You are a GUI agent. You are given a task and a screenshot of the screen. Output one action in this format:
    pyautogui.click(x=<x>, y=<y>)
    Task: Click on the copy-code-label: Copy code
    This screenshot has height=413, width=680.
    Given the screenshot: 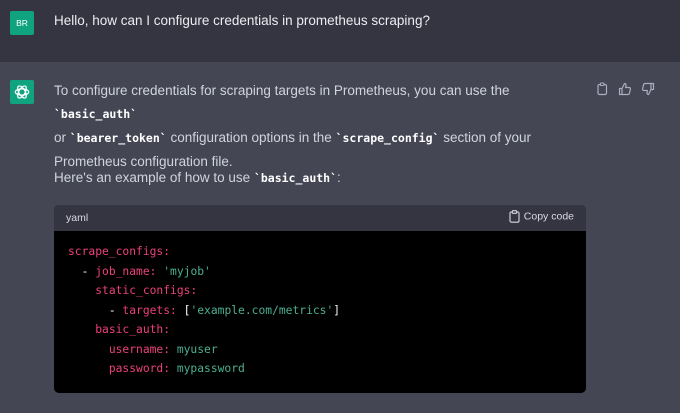 What is the action you would take?
    pyautogui.click(x=548, y=216)
    